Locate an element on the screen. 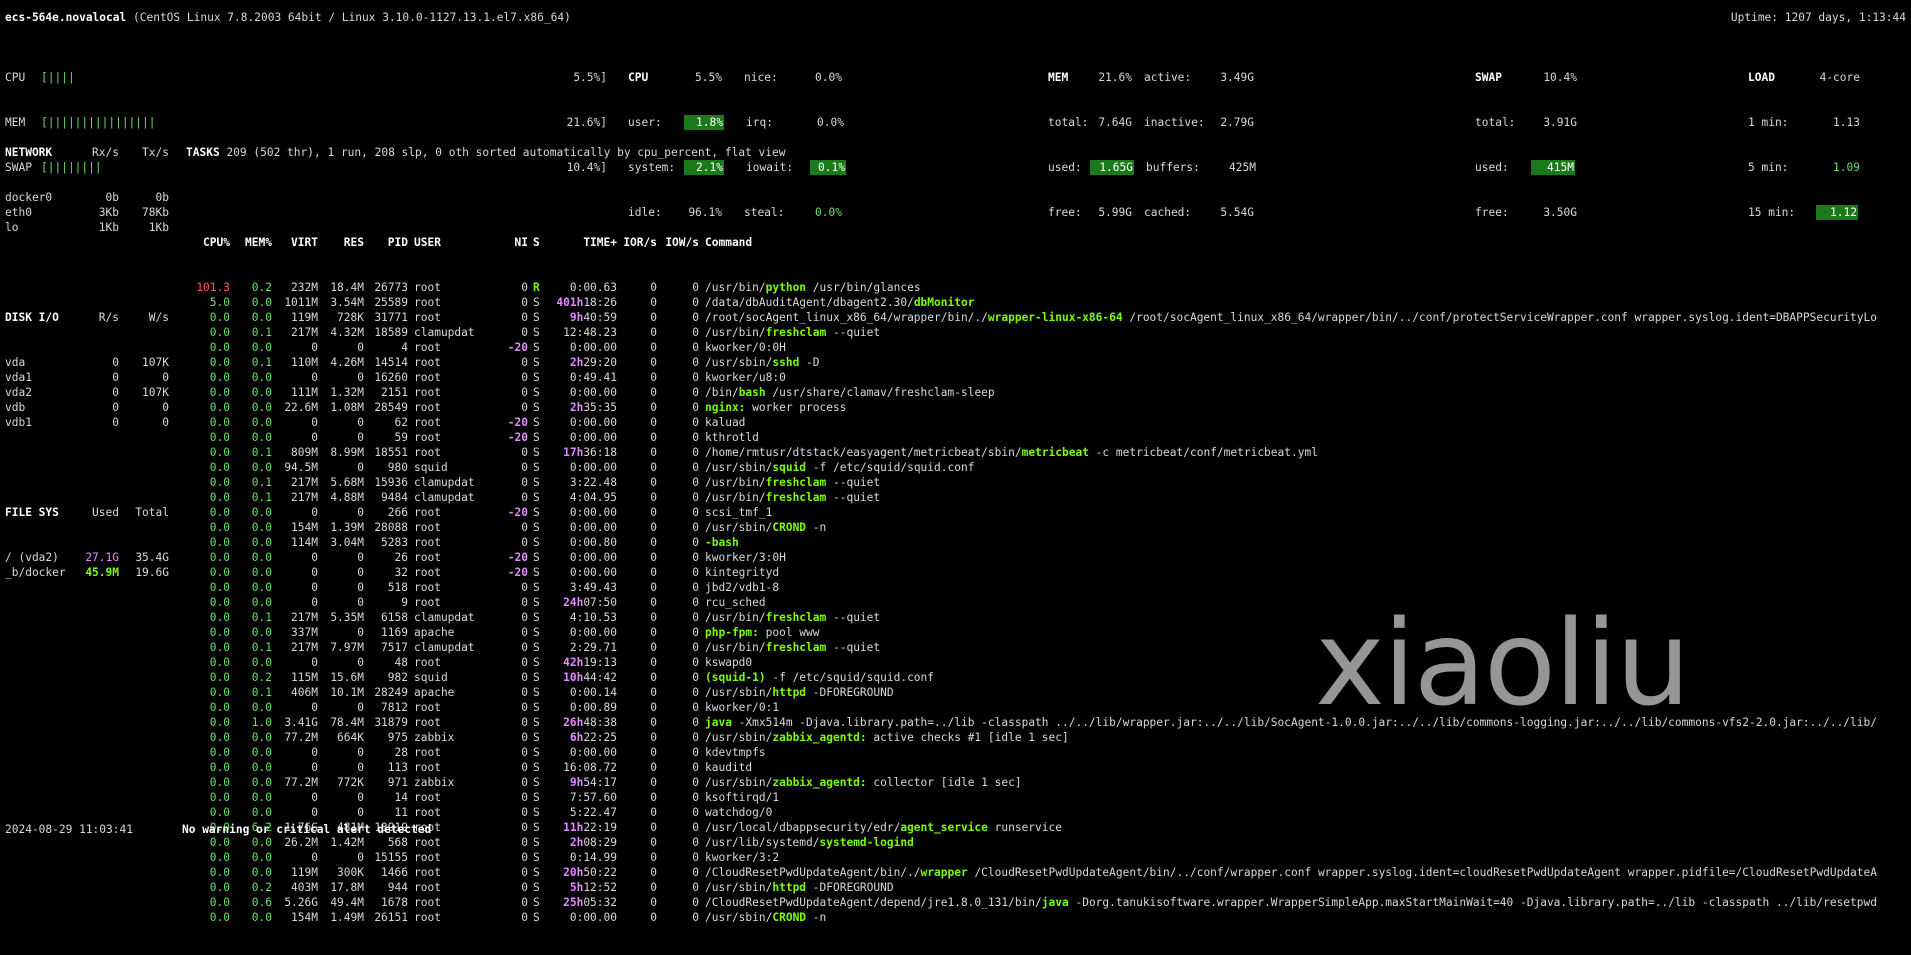 Image resolution: width=1911 pixels, height=955 pixels. process-virt: 0 is located at coordinates (314, 662).